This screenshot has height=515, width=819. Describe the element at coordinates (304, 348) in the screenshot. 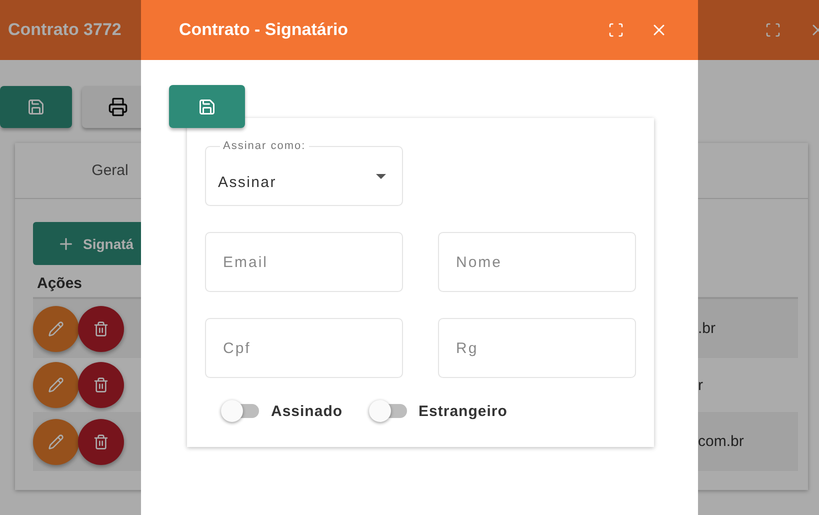

I see `input-field: Cpf` at that location.